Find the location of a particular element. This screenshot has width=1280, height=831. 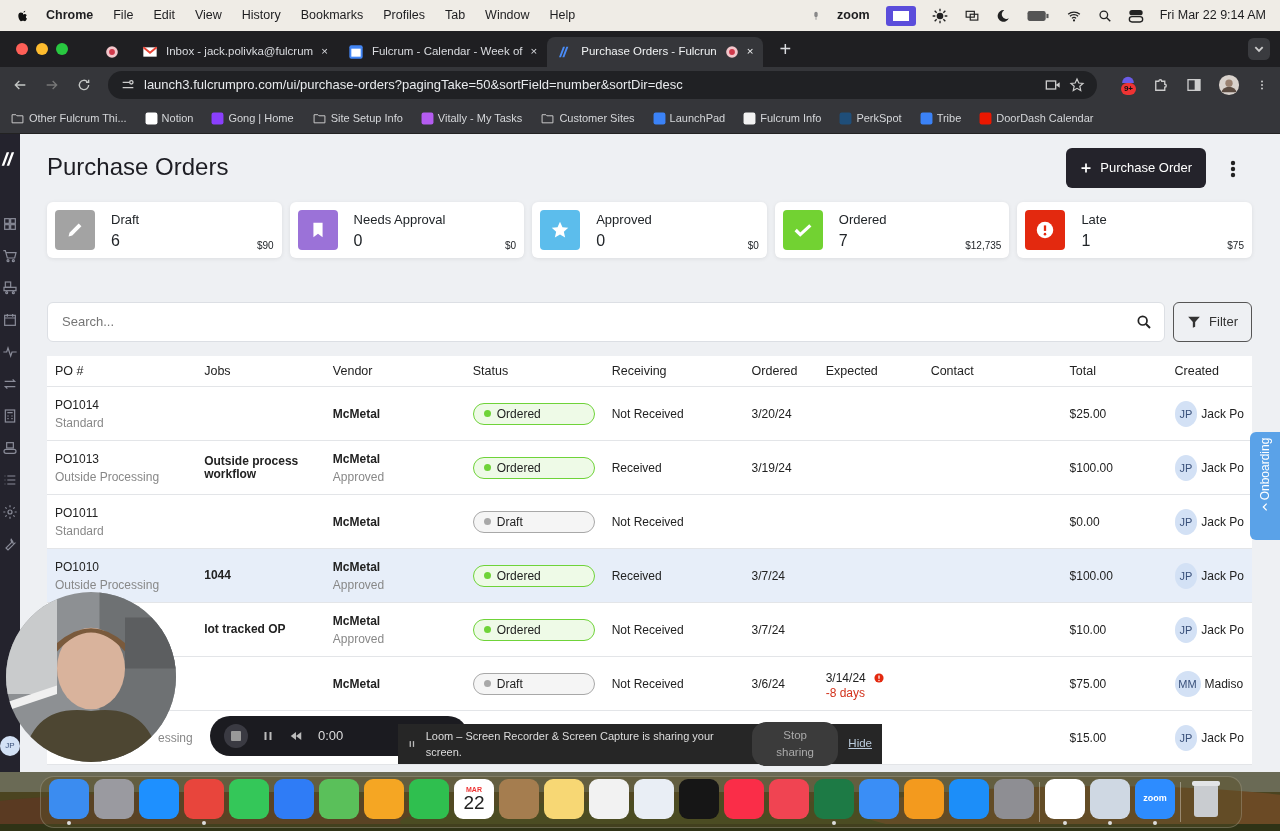

menu-item: Tab is located at coordinates (455, 15).